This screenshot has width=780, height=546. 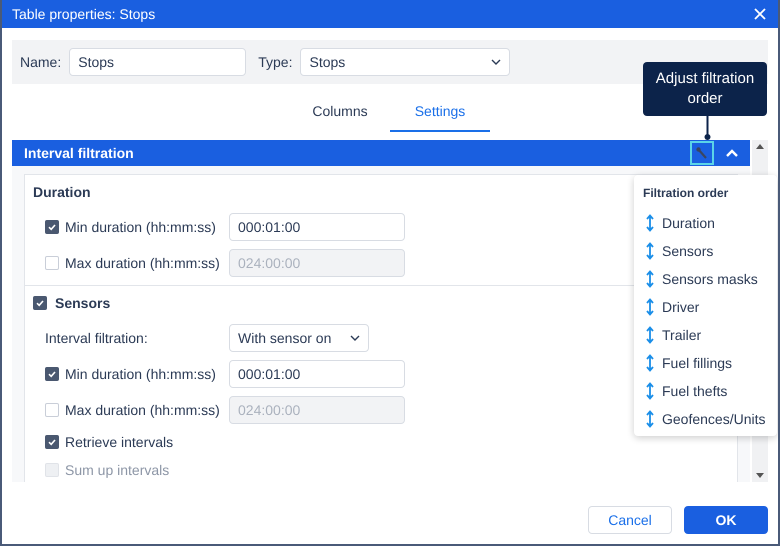 What do you see at coordinates (97, 338) in the screenshot?
I see `option-label: Interval filtration:` at bounding box center [97, 338].